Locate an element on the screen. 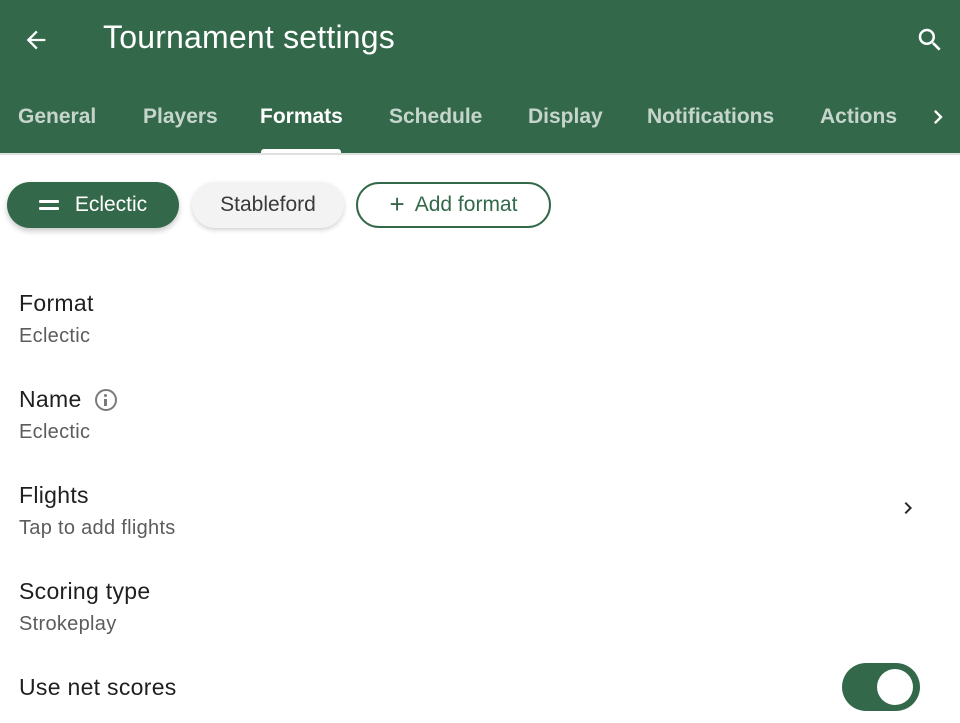 This screenshot has height=723, width=960. setting-scoring-type-value: Strokeplay is located at coordinates (68, 624).